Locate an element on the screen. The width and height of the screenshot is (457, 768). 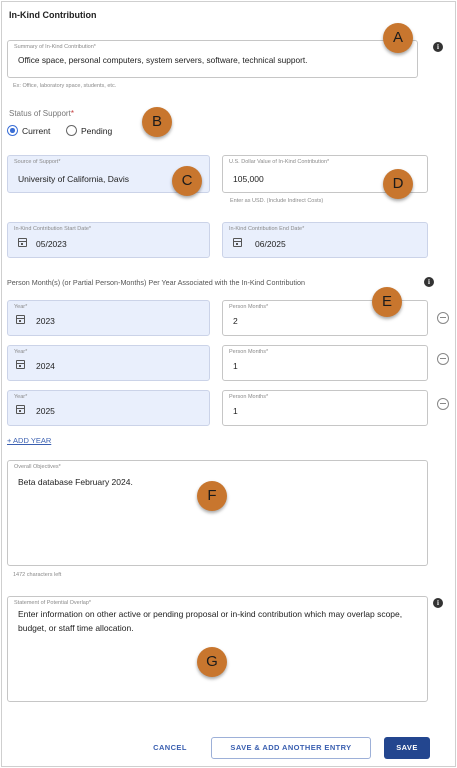
dollar-hint: Enter as USD. (Include Indirect Costs) is located at coordinates (277, 201).